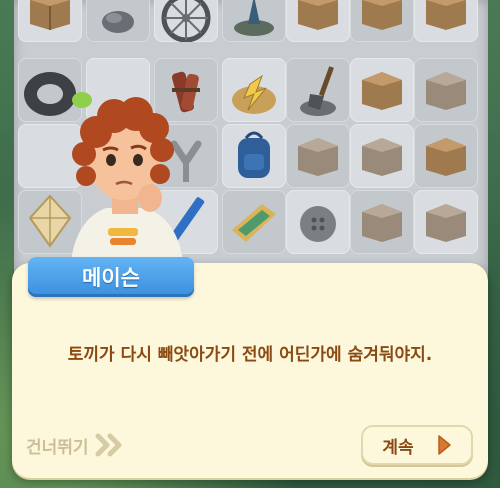 The height and width of the screenshot is (488, 500). What do you see at coordinates (57, 447) in the screenshot?
I see `skip-label: 건너뛰기` at bounding box center [57, 447].